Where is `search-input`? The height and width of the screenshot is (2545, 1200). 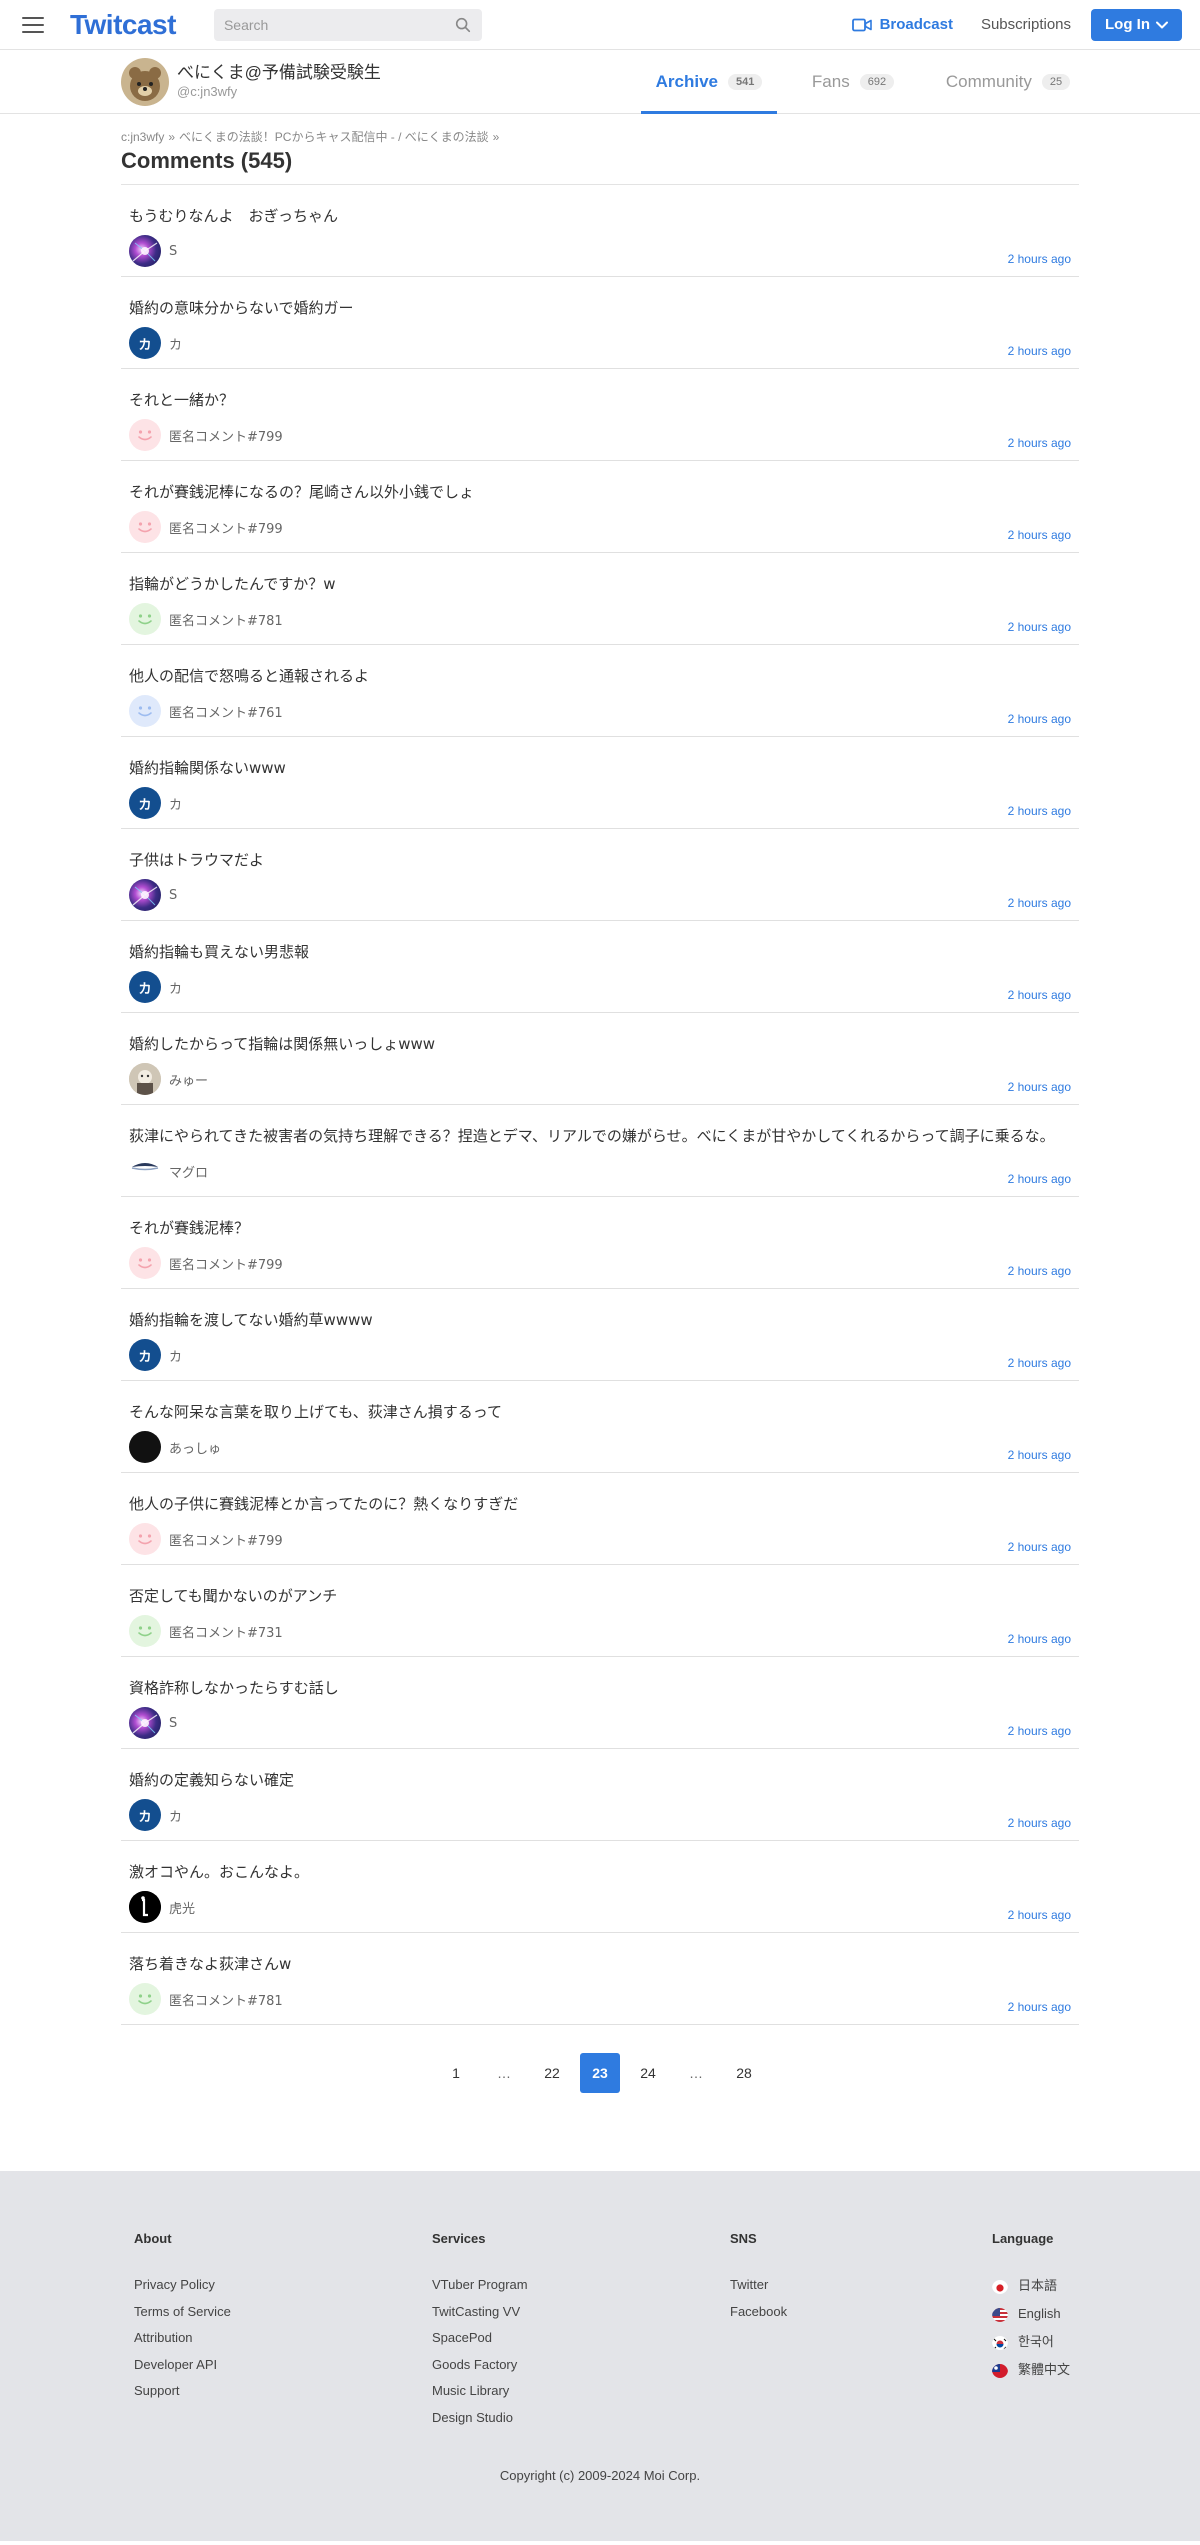
search-input is located at coordinates (338, 24).